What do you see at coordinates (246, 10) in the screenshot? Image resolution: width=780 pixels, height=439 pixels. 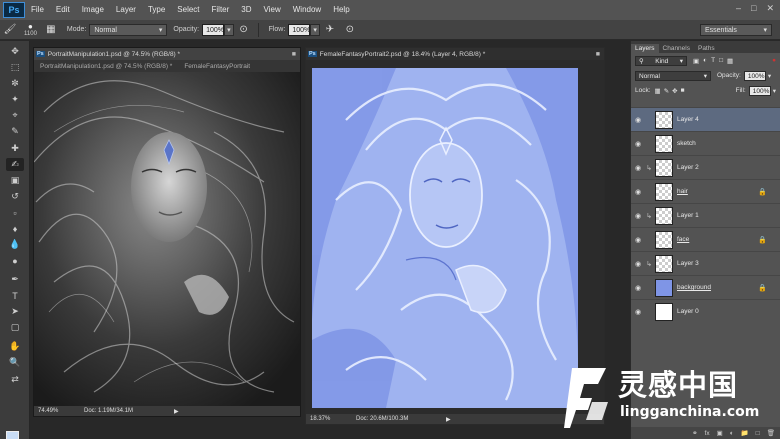 I see `menu-3d: 3D` at bounding box center [246, 10].